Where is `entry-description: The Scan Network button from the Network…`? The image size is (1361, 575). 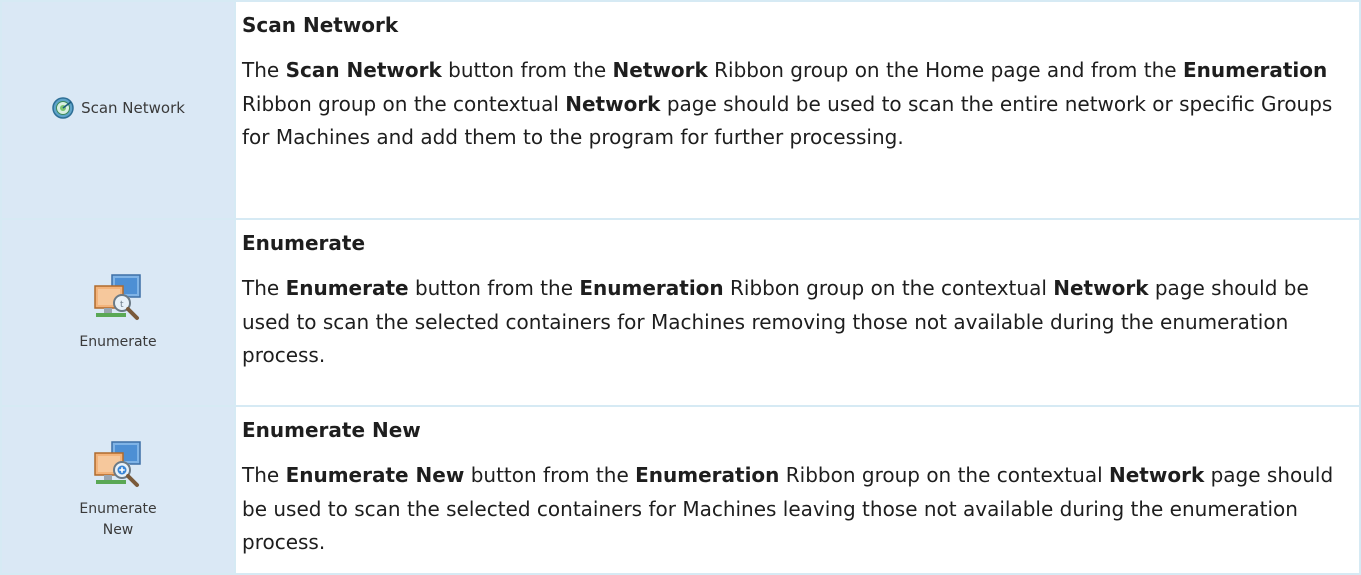 entry-description: The Scan Network button from the Network… is located at coordinates (796, 104).